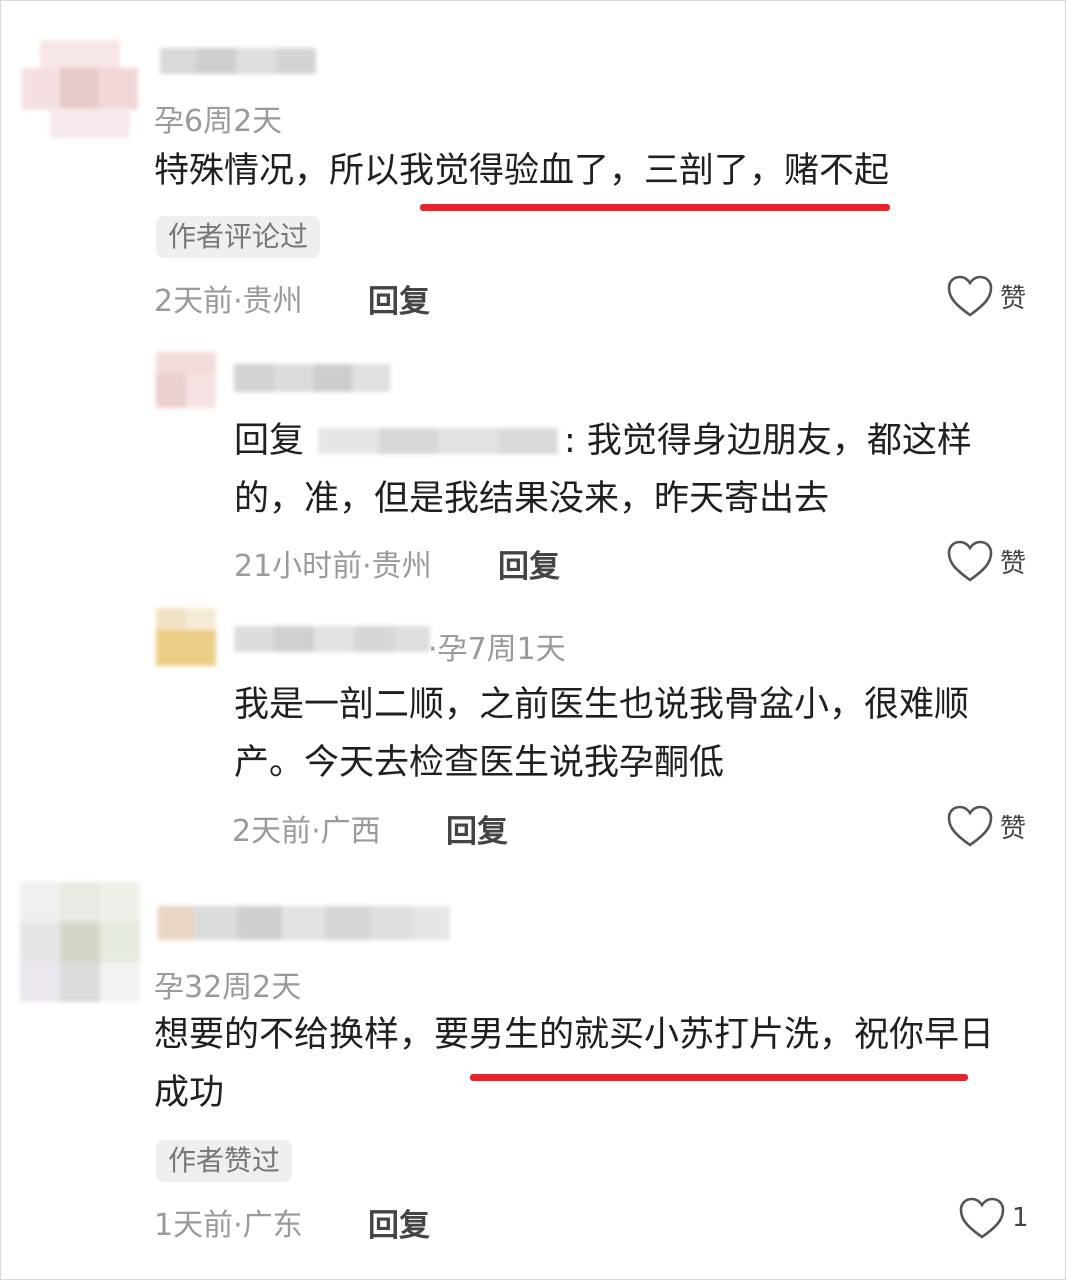 The height and width of the screenshot is (1280, 1066). Describe the element at coordinates (522, 171) in the screenshot. I see `comment-text: 特殊情况，所以我觉得验血了，三剖了，赌不起` at that location.